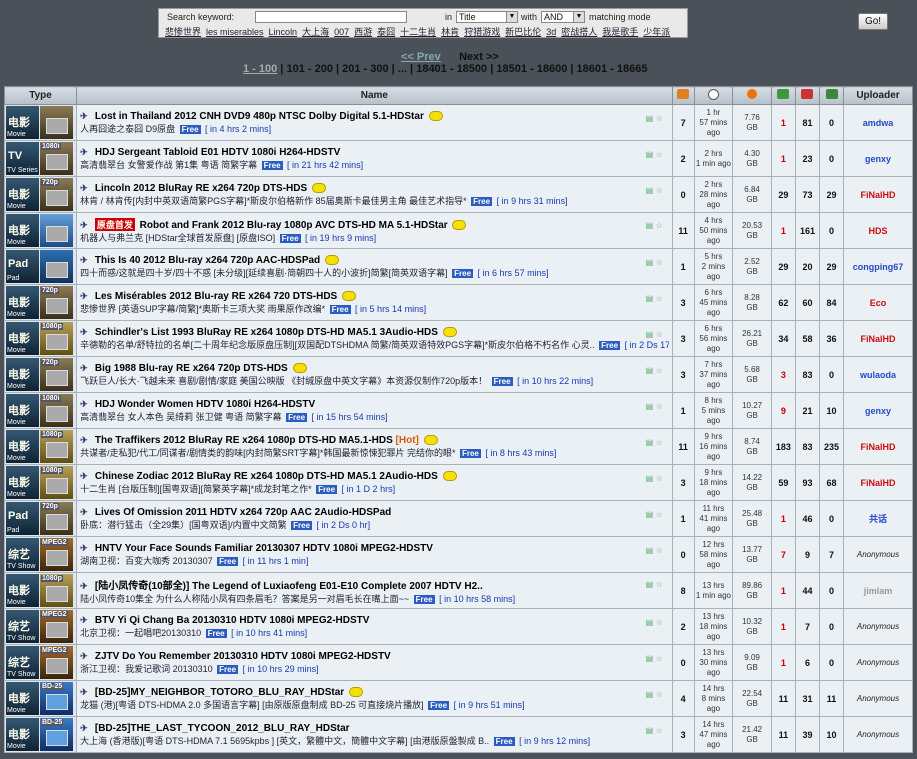 The height and width of the screenshot is (759, 917). I want to click on comments-count: 2, so click(683, 626).